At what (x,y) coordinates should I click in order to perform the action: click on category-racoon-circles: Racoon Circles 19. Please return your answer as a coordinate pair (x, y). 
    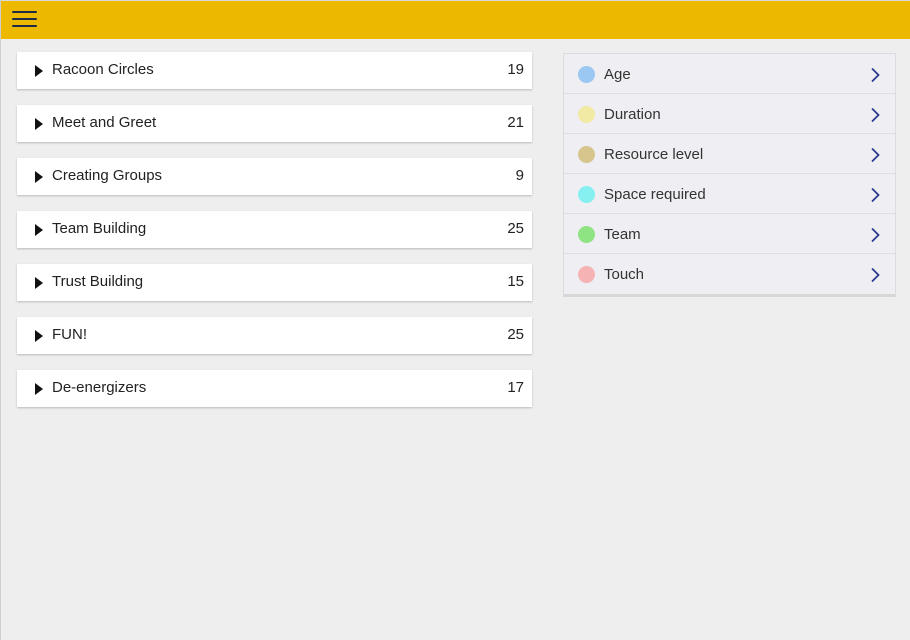
    Looking at the image, I should click on (274, 70).